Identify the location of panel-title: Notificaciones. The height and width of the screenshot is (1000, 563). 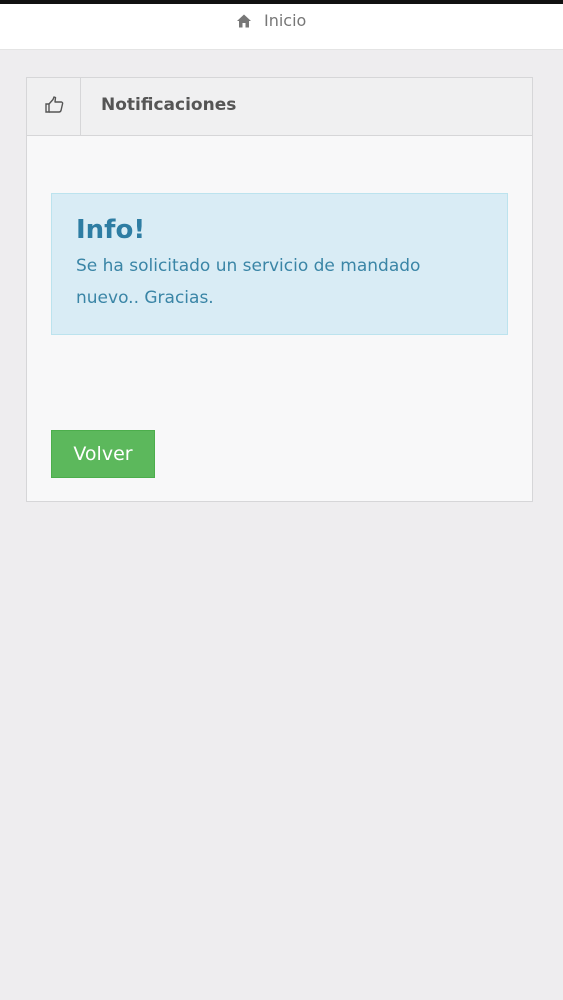
(169, 105).